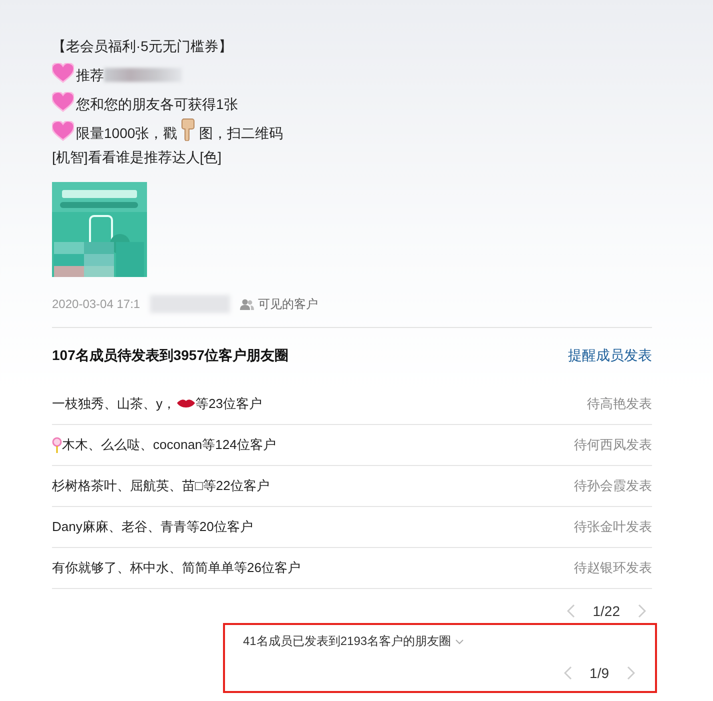  What do you see at coordinates (114, 404) in the screenshot?
I see `text: 一枝独秀、山茶、y，` at bounding box center [114, 404].